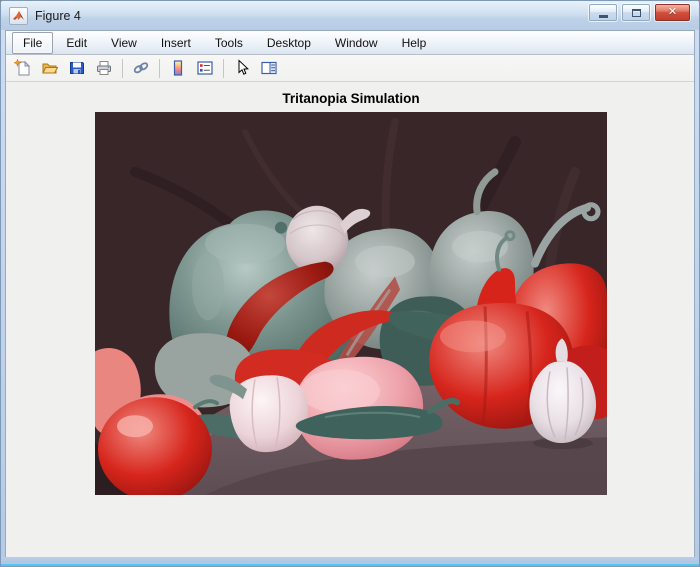 Image resolution: width=700 pixels, height=567 pixels. I want to click on printer-icon, so click(104, 68).